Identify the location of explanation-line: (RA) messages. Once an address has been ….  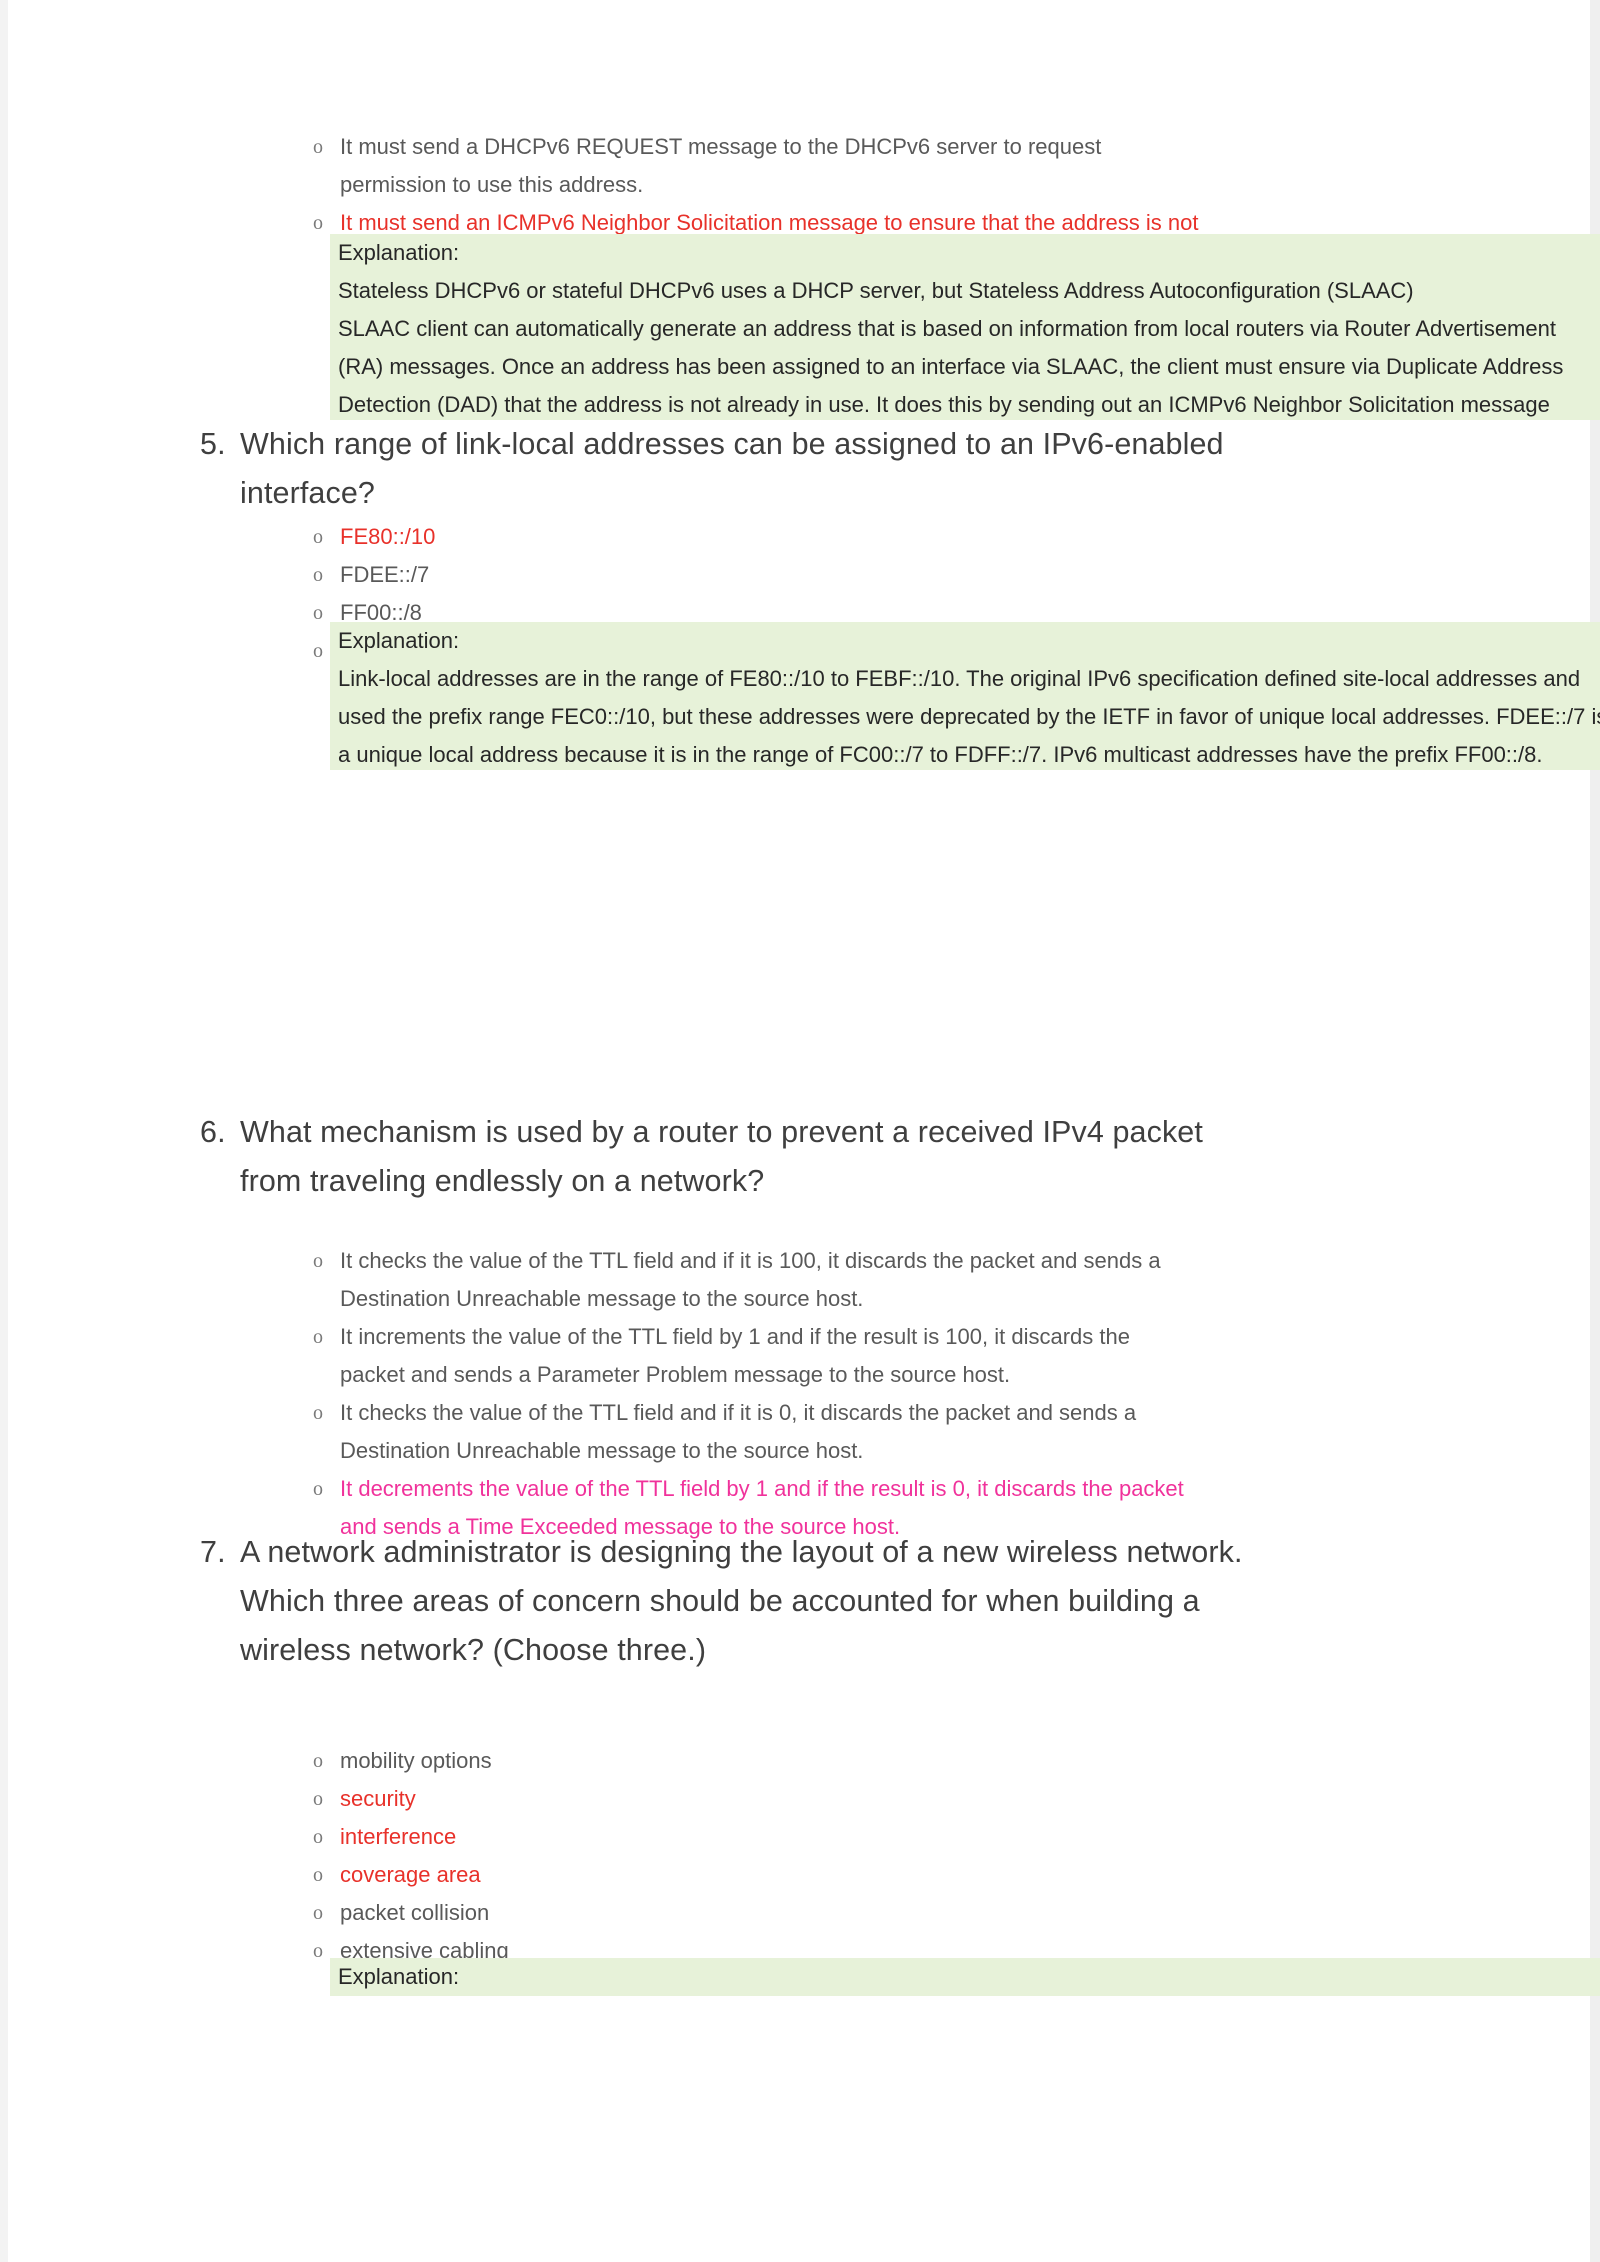
(951, 366).